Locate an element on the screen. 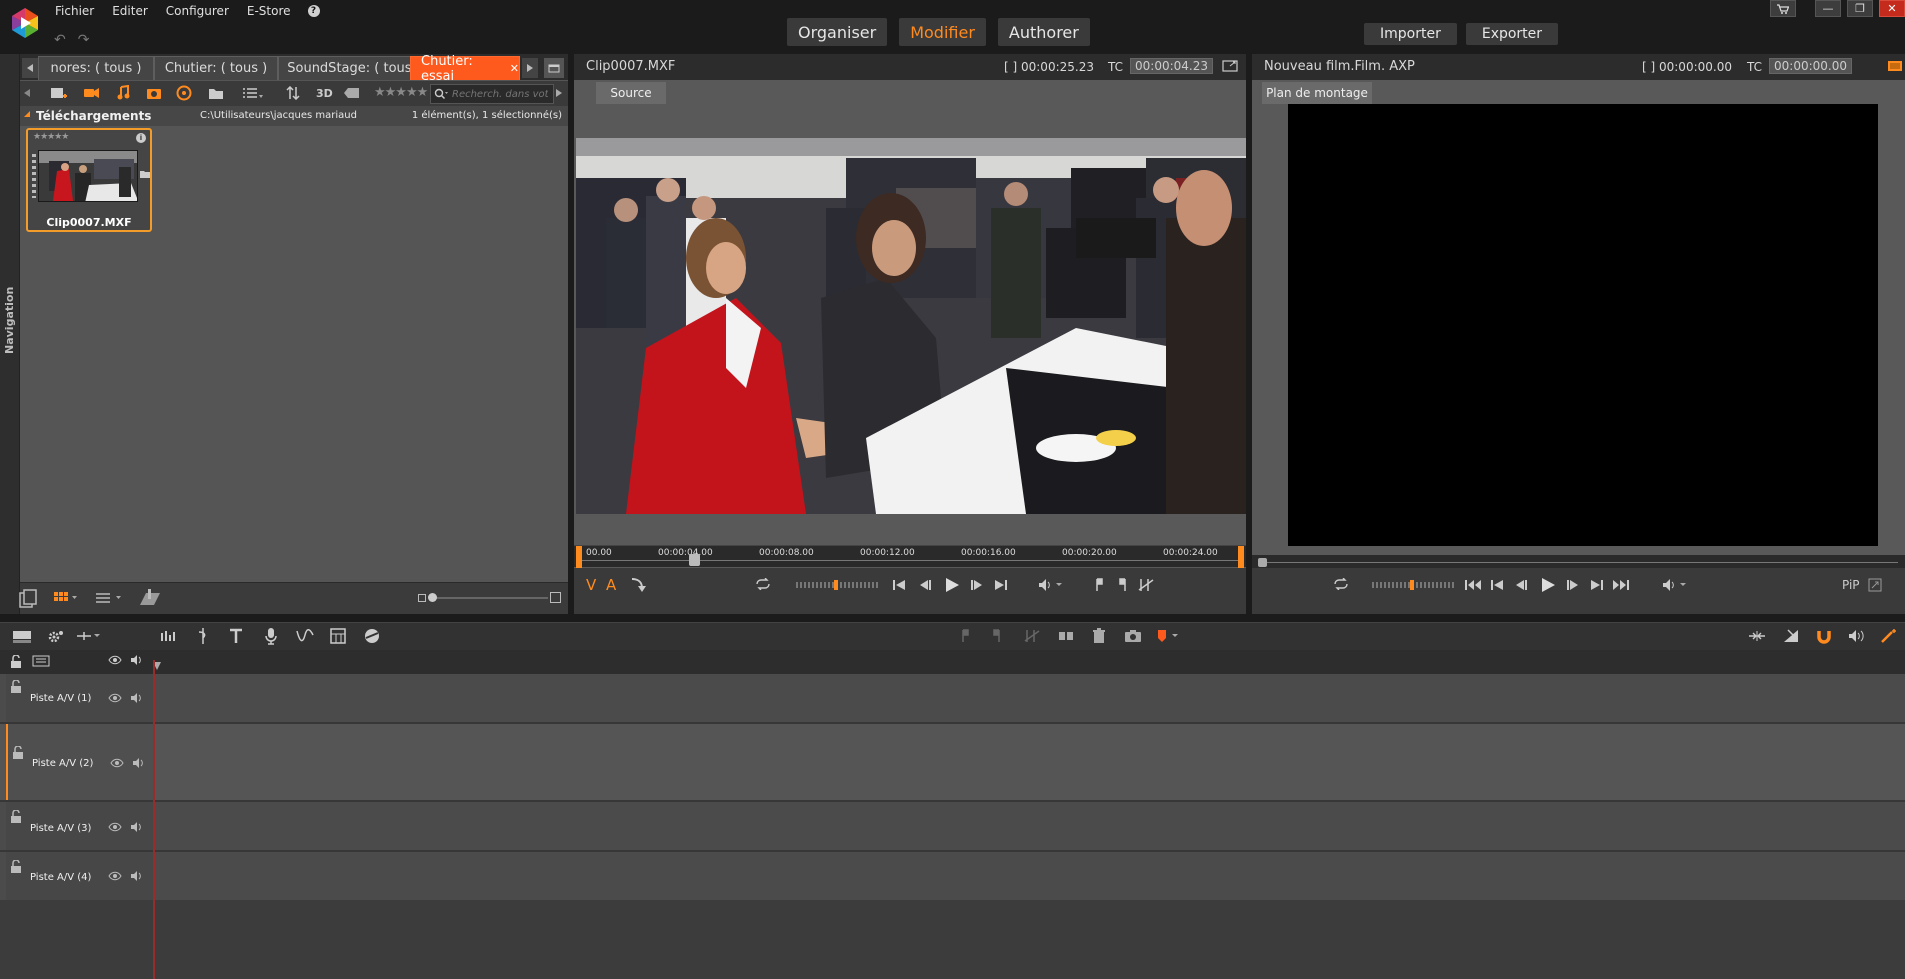 The height and width of the screenshot is (979, 1905). undo-icon: ↶ is located at coordinates (60, 40).